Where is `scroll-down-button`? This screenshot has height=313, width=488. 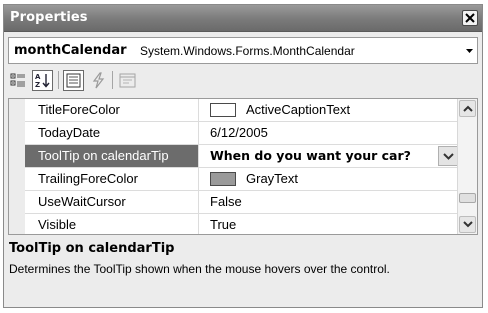 scroll-down-button is located at coordinates (467, 224).